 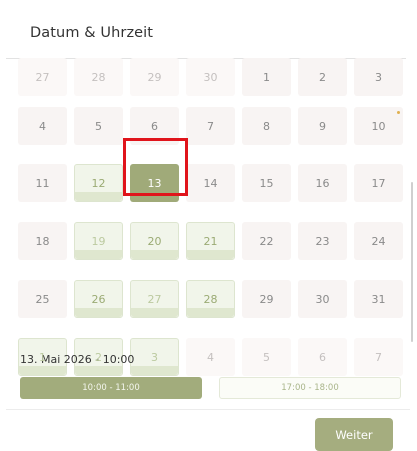 I want to click on calendar-day-number: 15, so click(x=266, y=183).